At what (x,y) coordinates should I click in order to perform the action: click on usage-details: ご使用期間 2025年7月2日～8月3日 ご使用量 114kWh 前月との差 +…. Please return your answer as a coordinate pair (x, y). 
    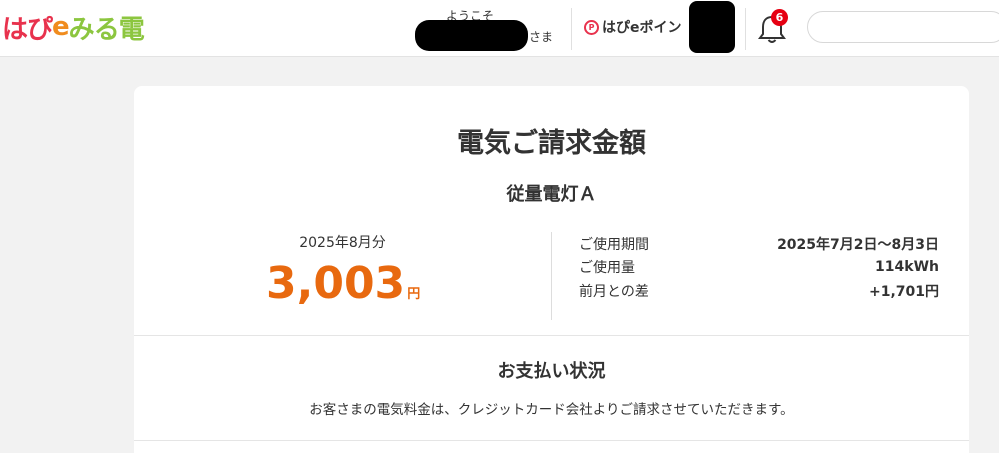
    Looking at the image, I should click on (759, 267).